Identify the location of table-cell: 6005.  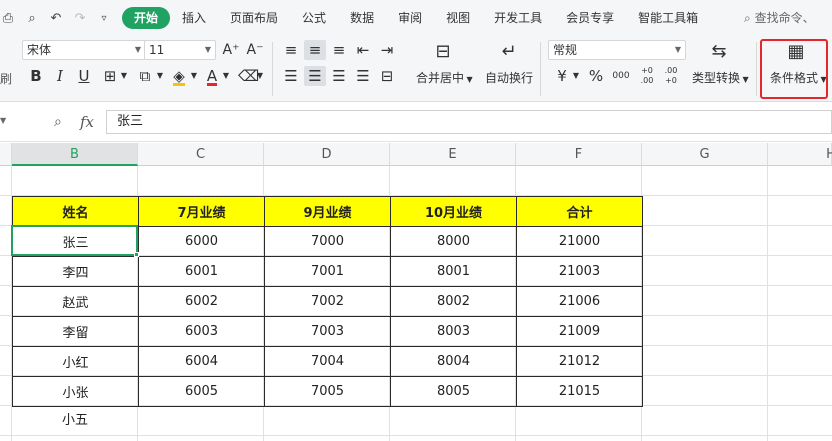
(201, 391).